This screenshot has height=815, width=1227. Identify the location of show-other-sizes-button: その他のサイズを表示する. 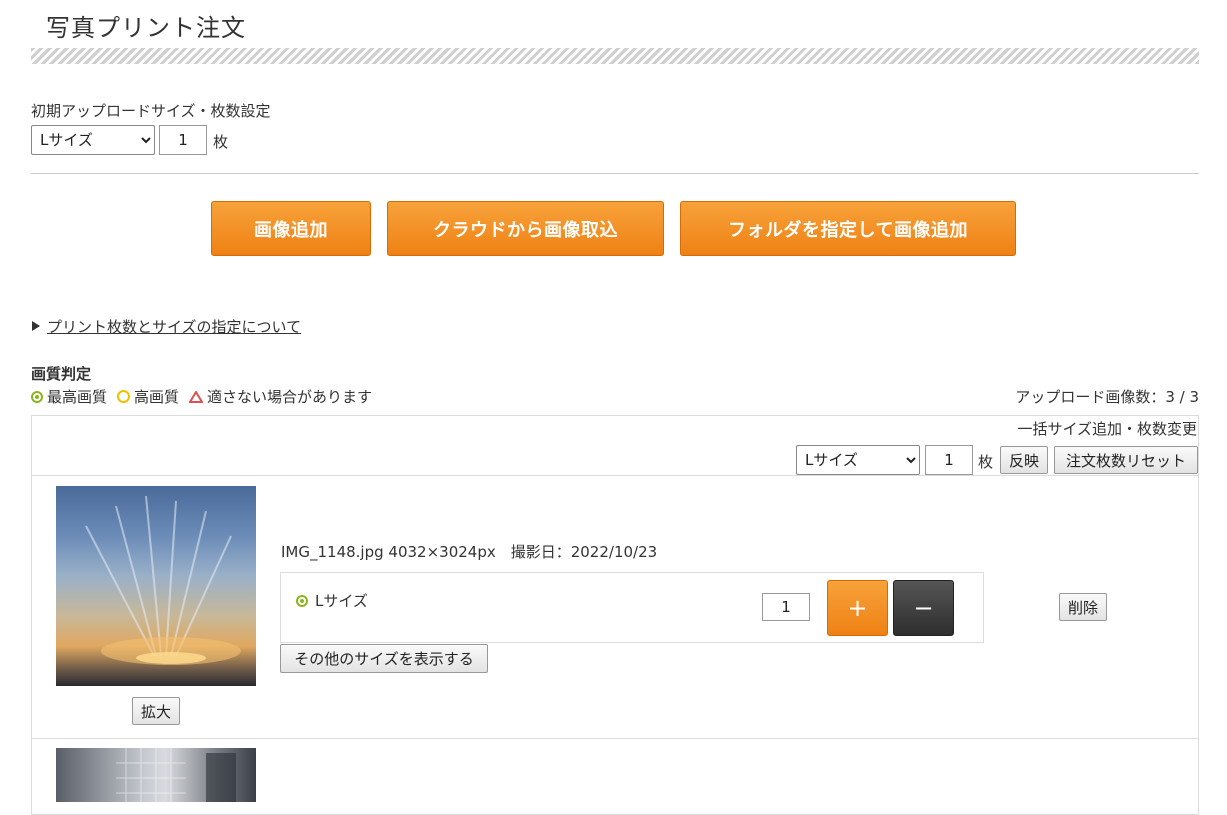
(384, 658).